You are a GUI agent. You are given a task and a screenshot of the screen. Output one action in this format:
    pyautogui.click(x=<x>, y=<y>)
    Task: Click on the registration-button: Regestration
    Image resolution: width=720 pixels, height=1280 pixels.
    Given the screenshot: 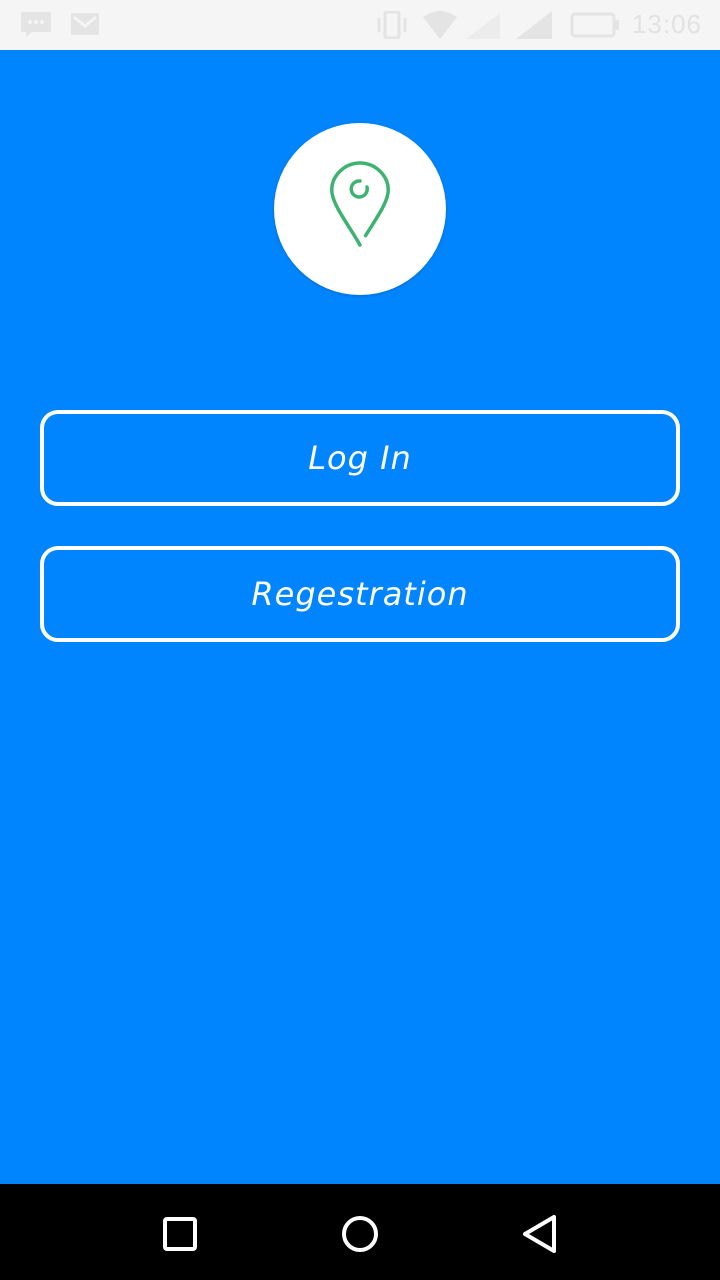 What is the action you would take?
    pyautogui.click(x=360, y=594)
    